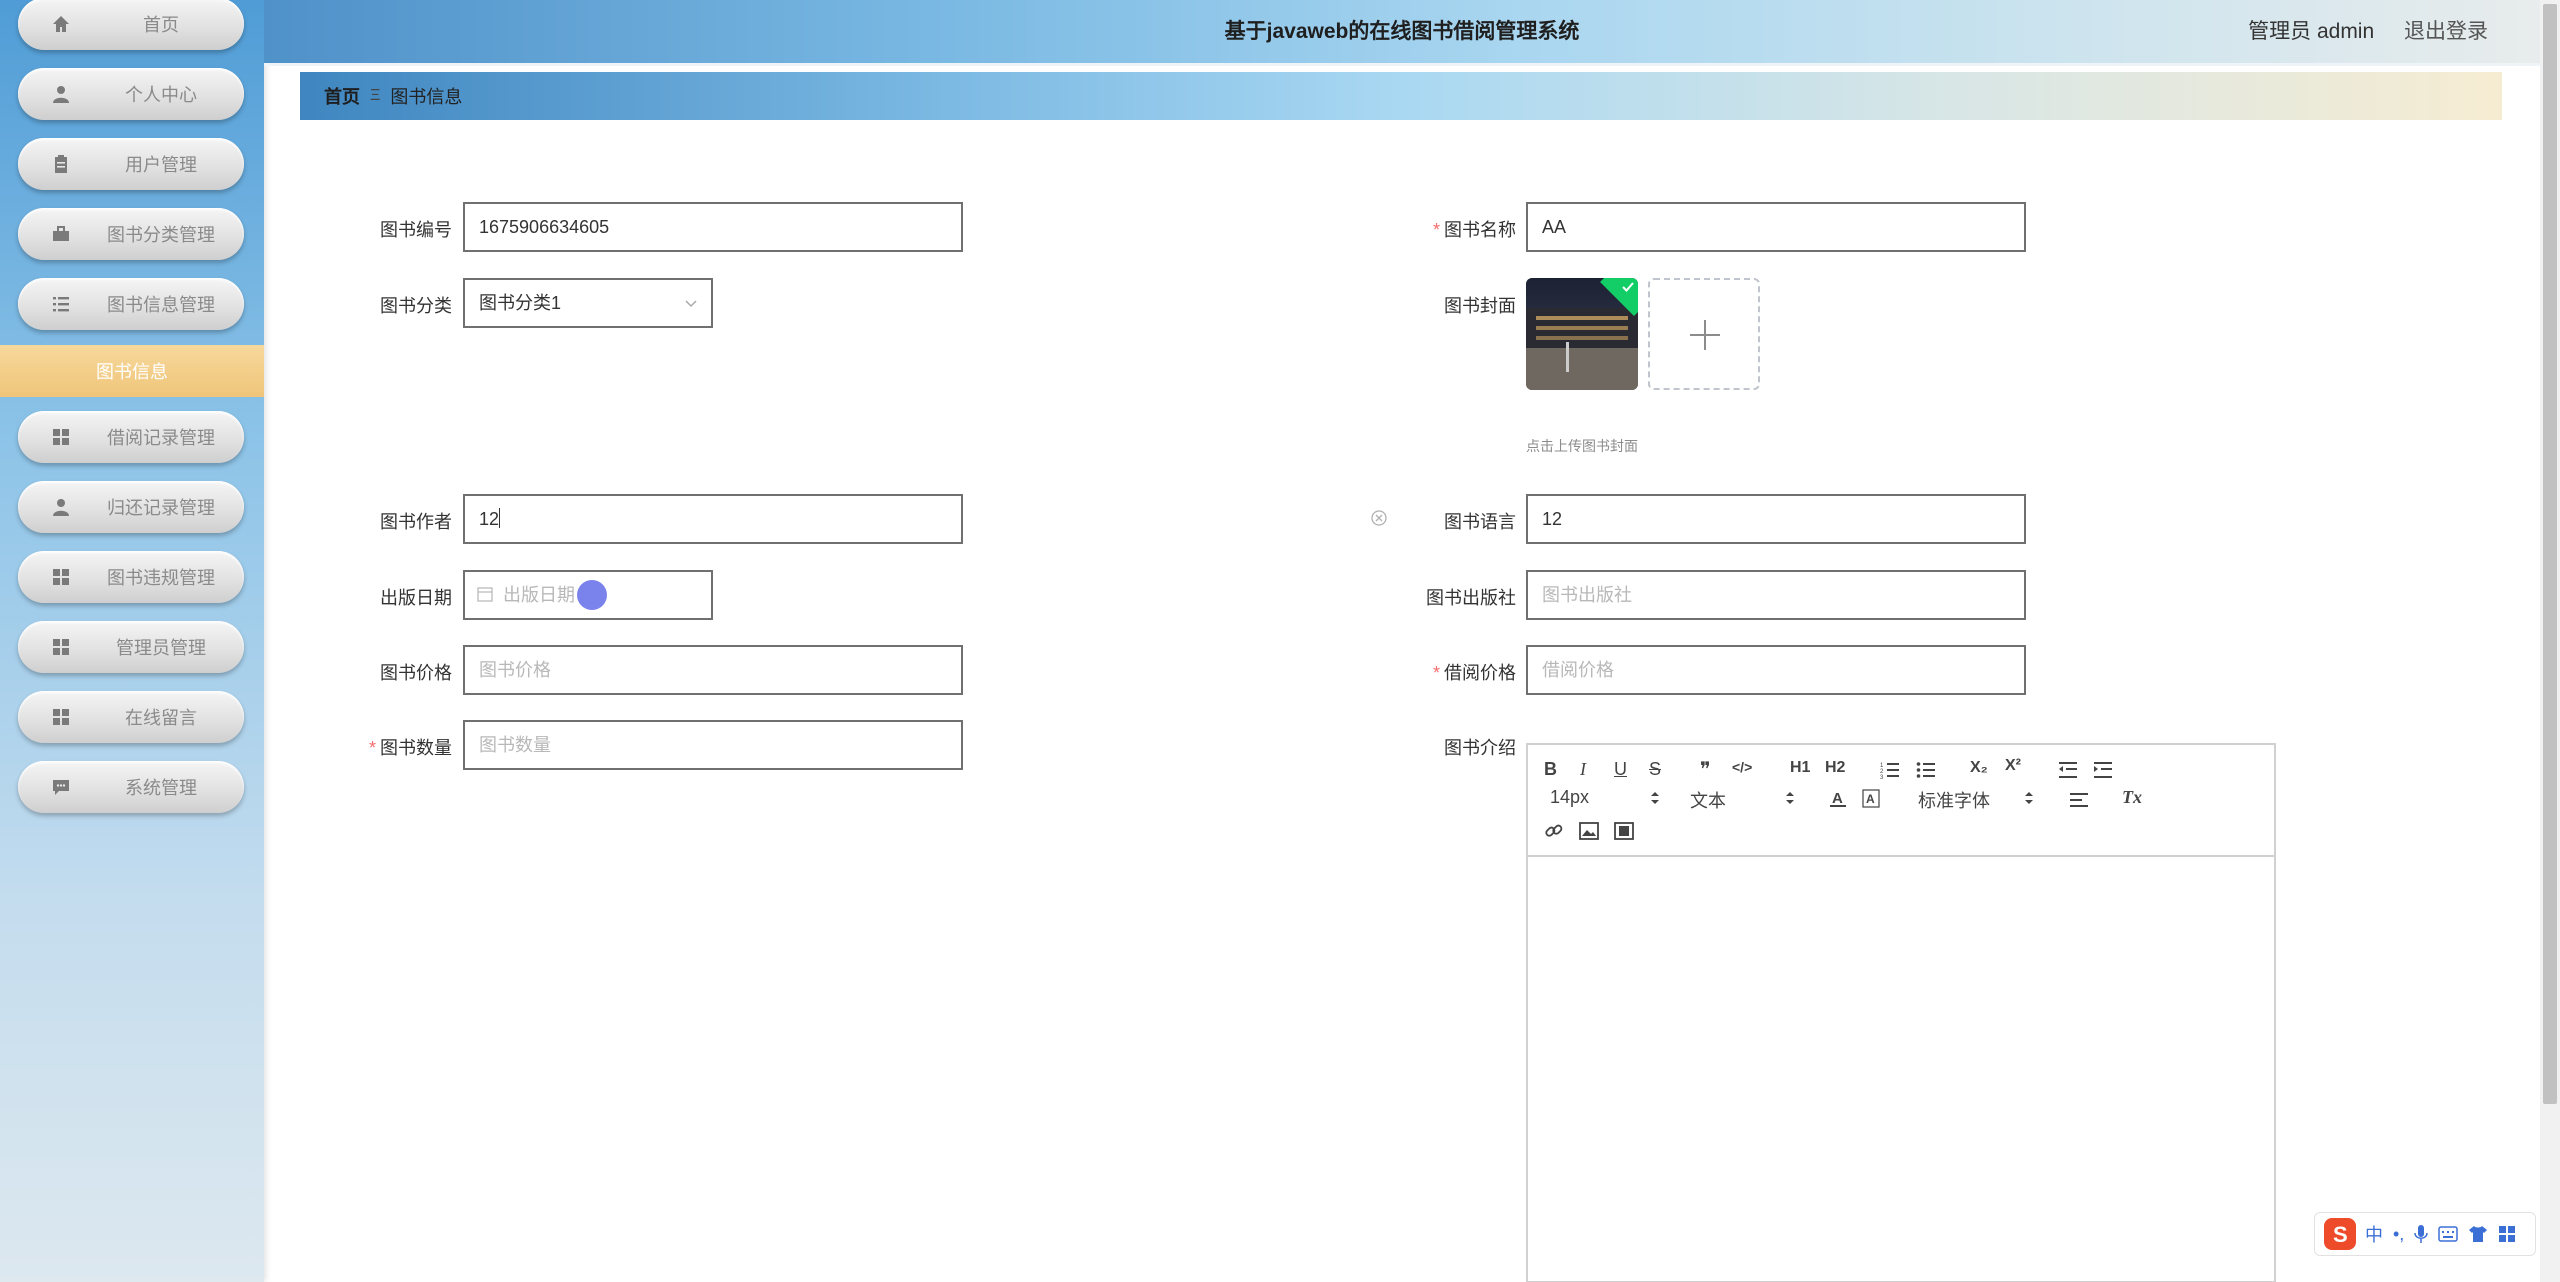  I want to click on bold-button: B, so click(1550, 769).